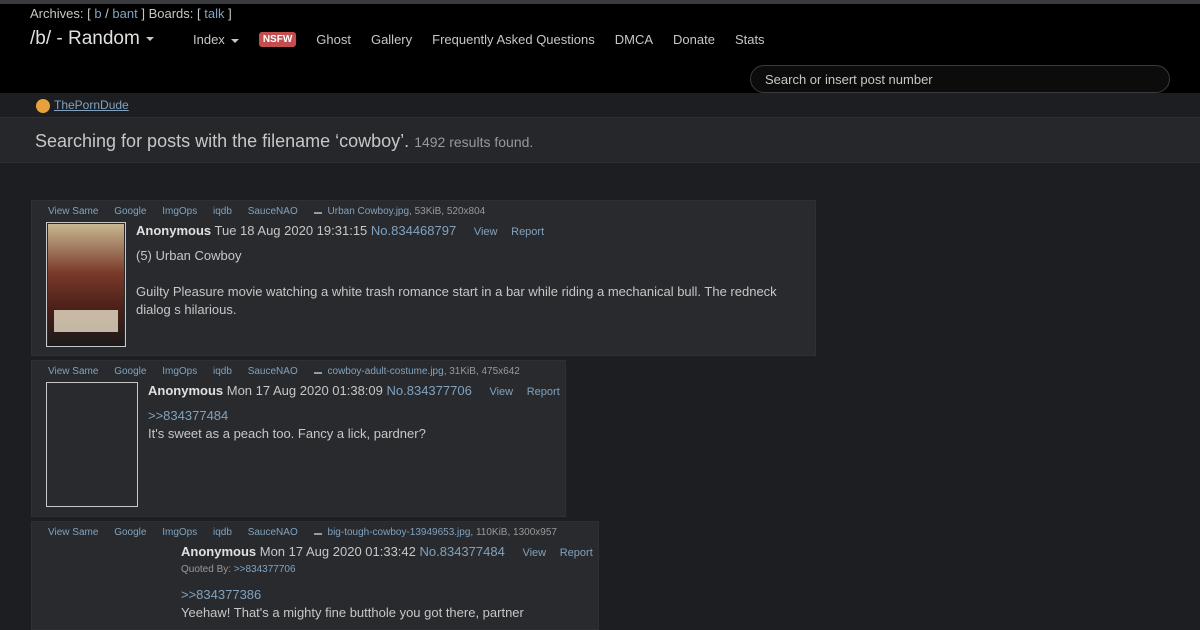  Describe the element at coordinates (694, 39) in the screenshot. I see `nav-donate: Donate` at that location.